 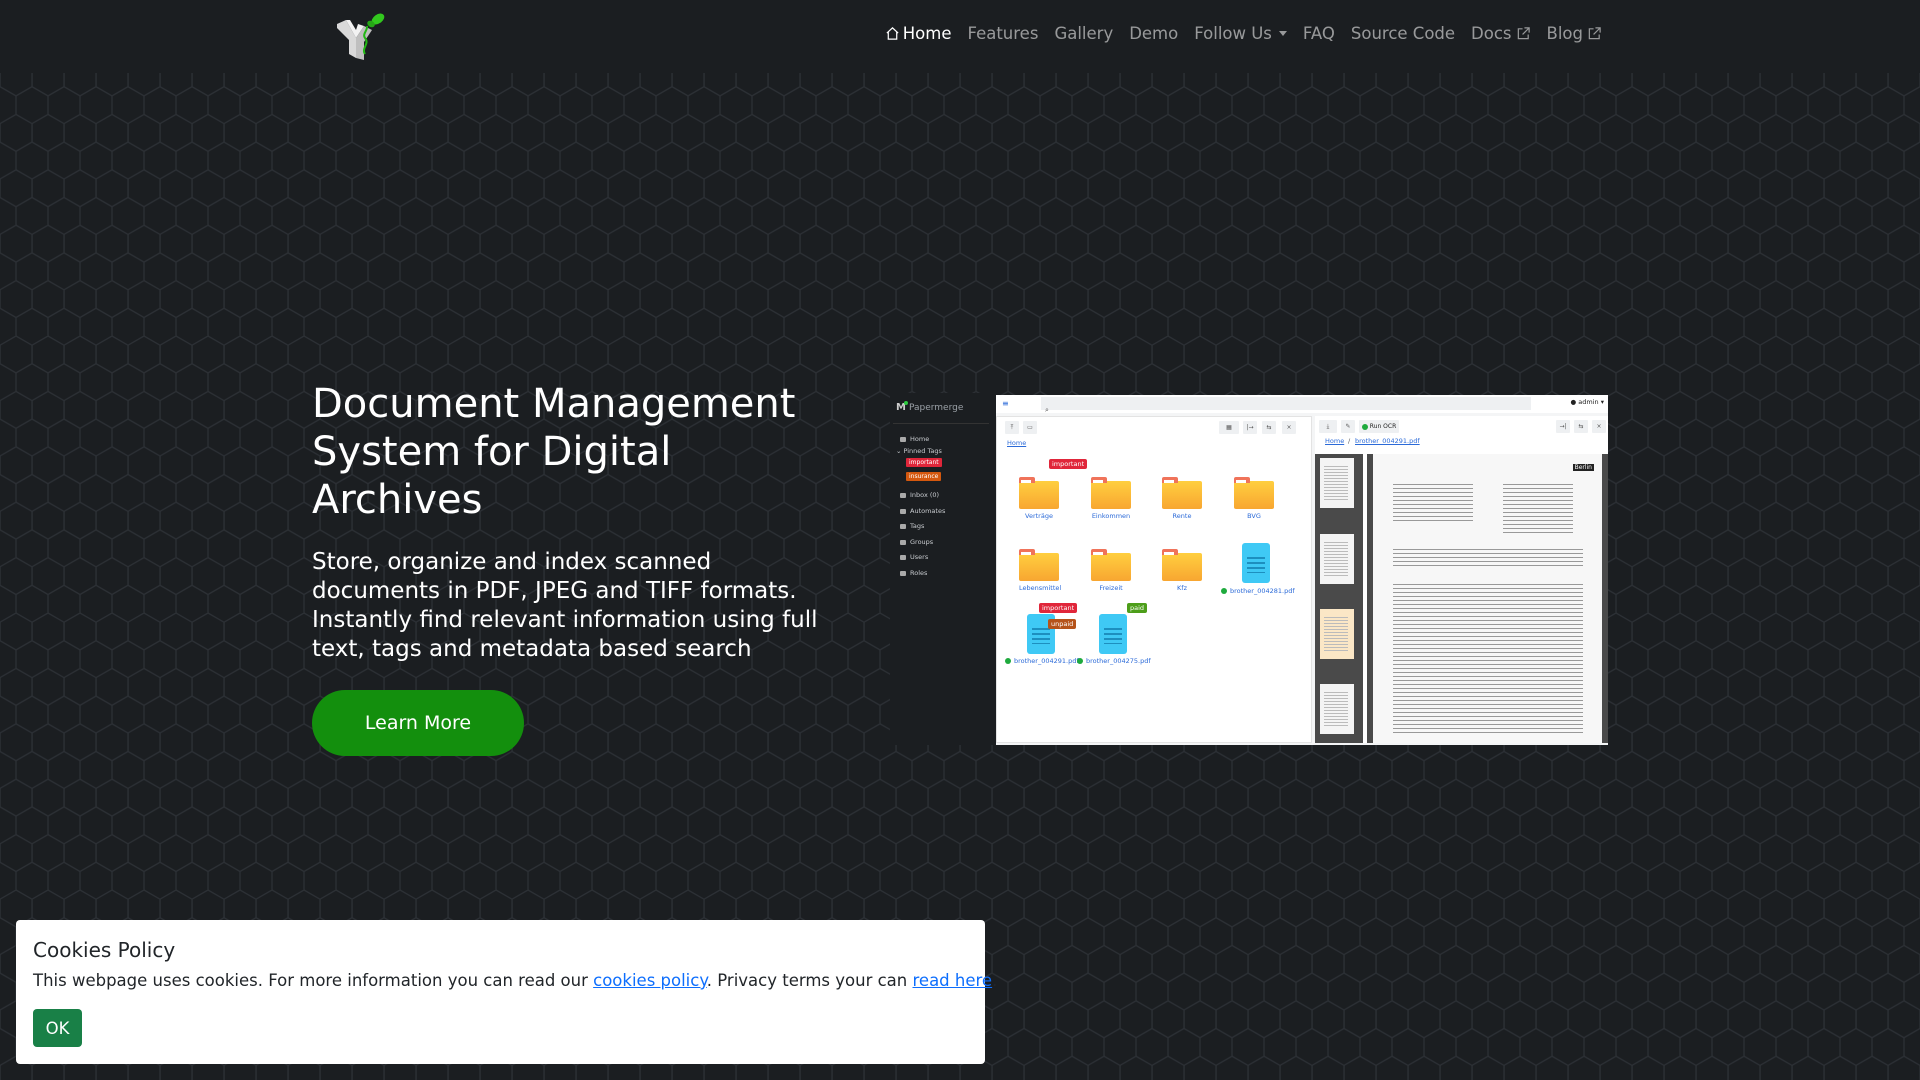 What do you see at coordinates (922, 542) in the screenshot?
I see `label: Groups` at bounding box center [922, 542].